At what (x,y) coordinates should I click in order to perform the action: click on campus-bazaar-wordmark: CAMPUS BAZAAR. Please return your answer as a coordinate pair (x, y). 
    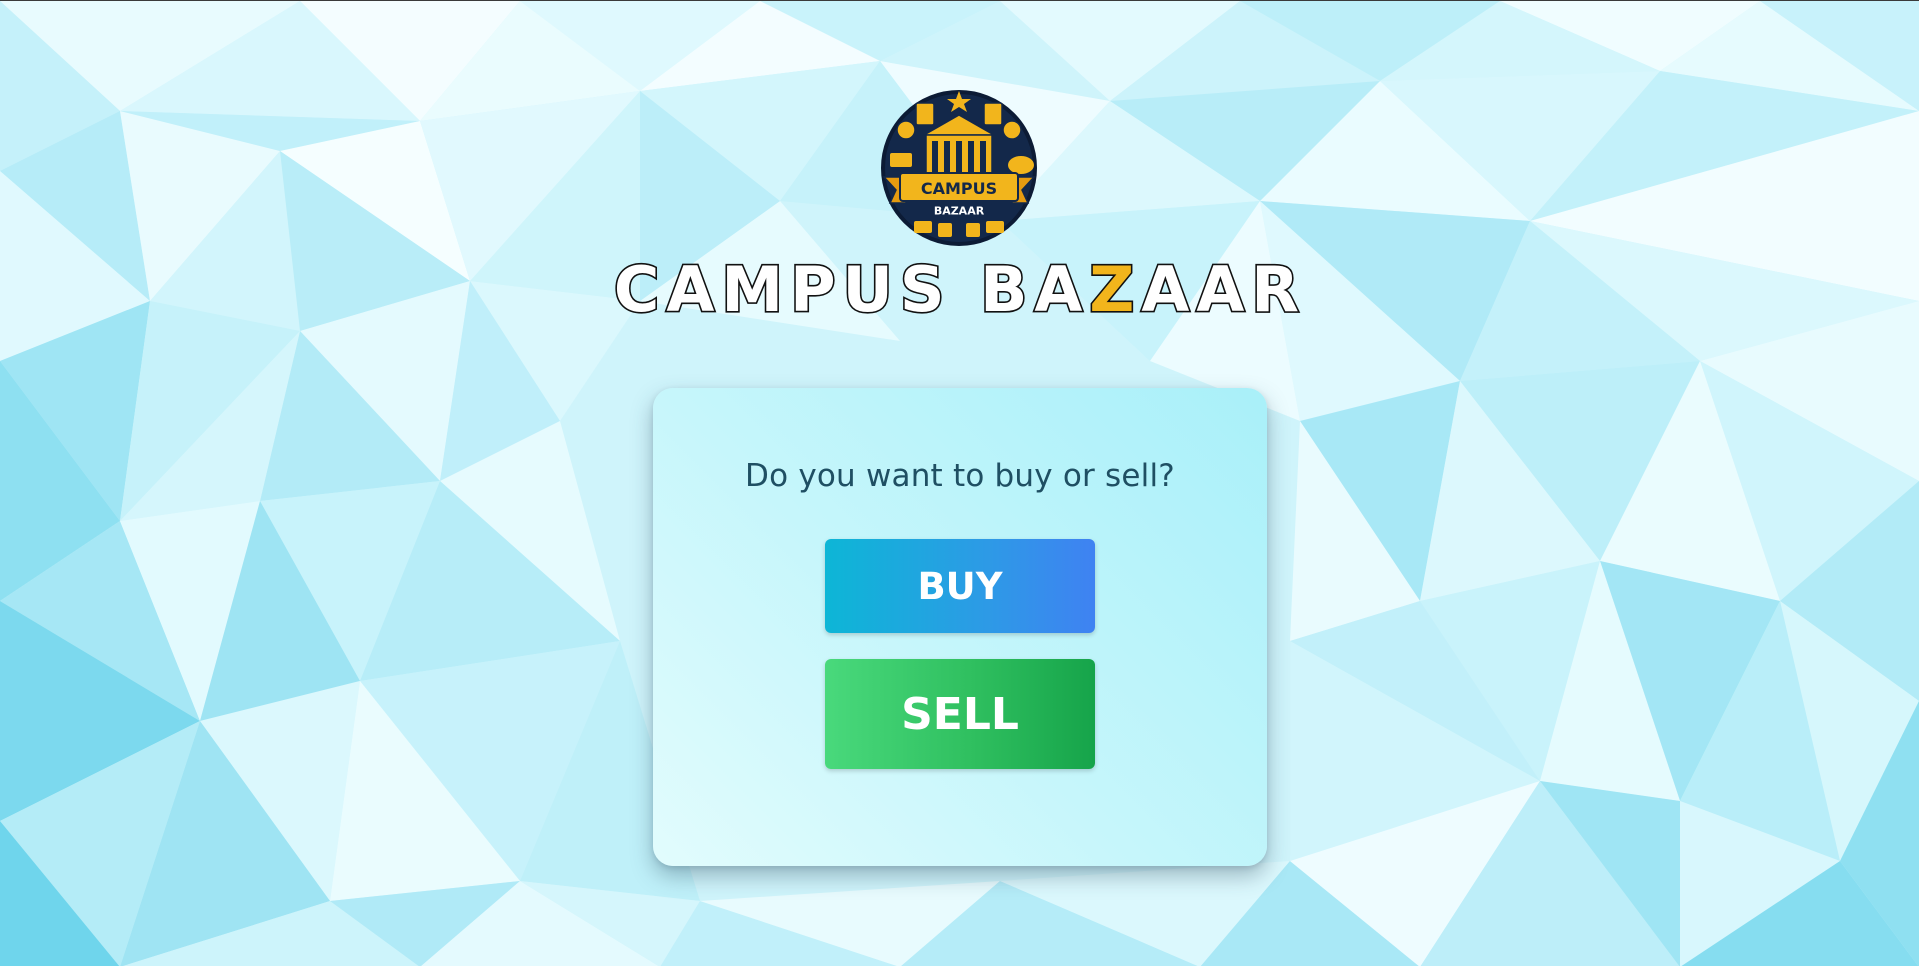
    Looking at the image, I should click on (959, 290).